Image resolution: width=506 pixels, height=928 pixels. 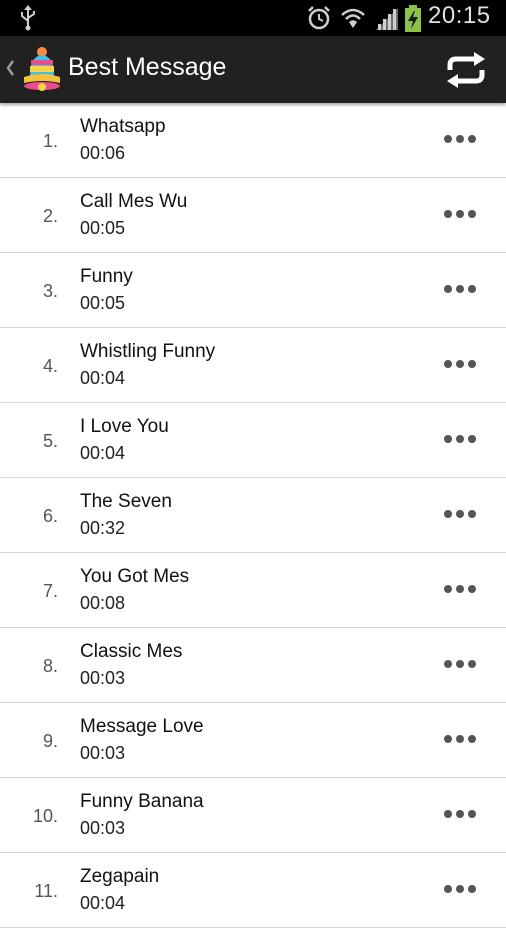 I want to click on ringtone-name: Funny, so click(x=106, y=276).